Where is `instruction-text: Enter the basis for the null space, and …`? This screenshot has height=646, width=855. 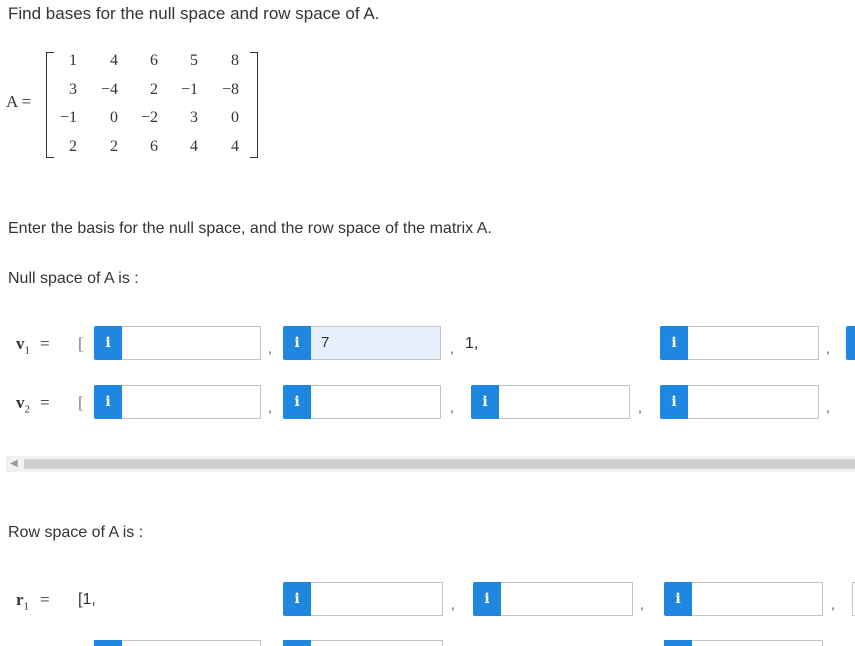 instruction-text: Enter the basis for the null space, and … is located at coordinates (250, 228).